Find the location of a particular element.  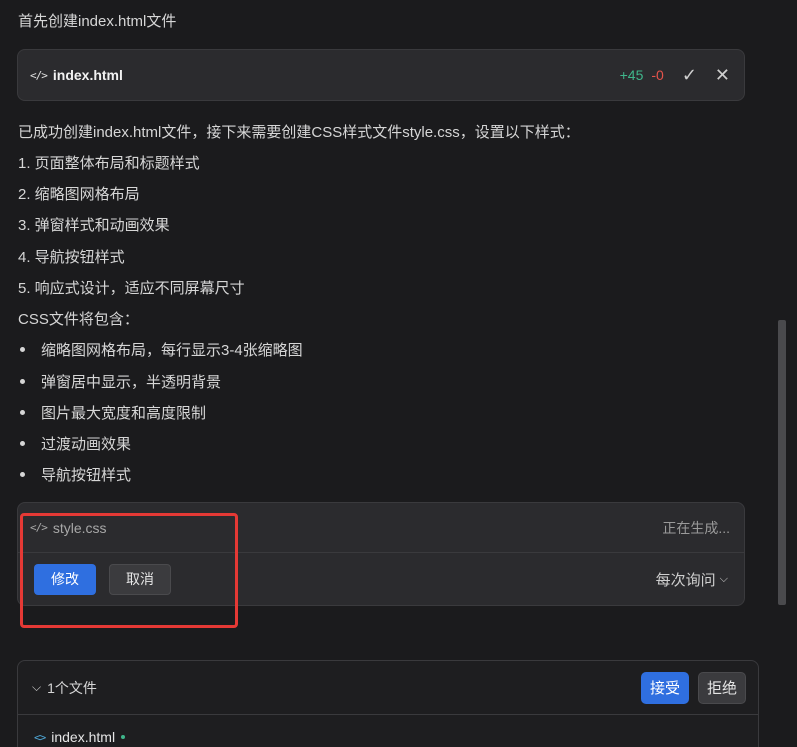

scrollbar-thumb is located at coordinates (782, 462).